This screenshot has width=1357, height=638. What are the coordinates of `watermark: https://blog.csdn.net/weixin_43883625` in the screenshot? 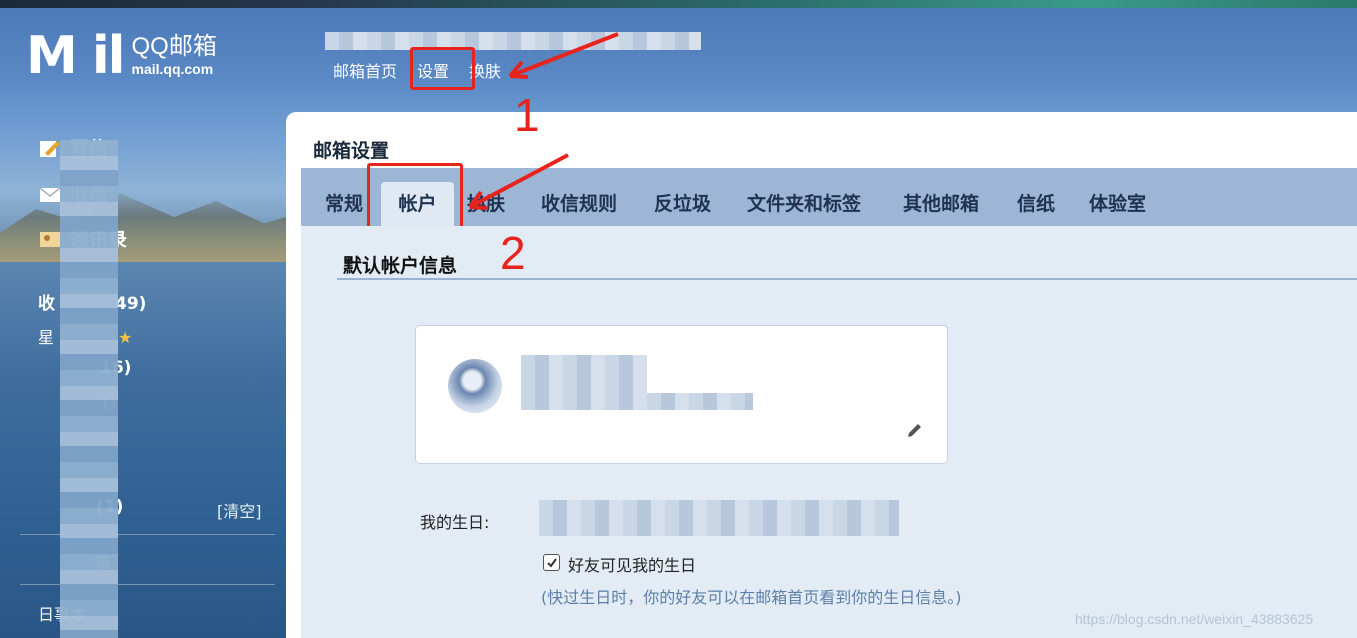 It's located at (1194, 619).